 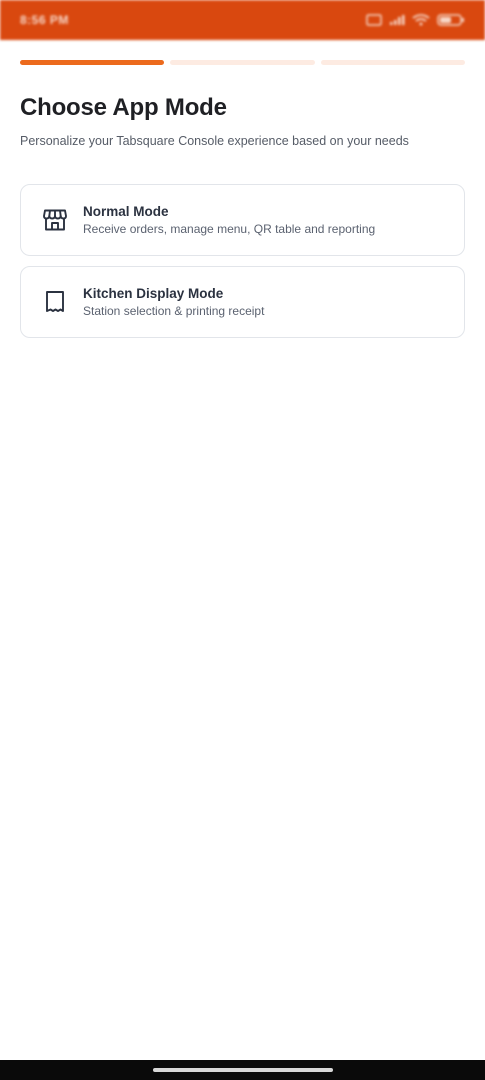 I want to click on battery-icon, so click(x=451, y=20).